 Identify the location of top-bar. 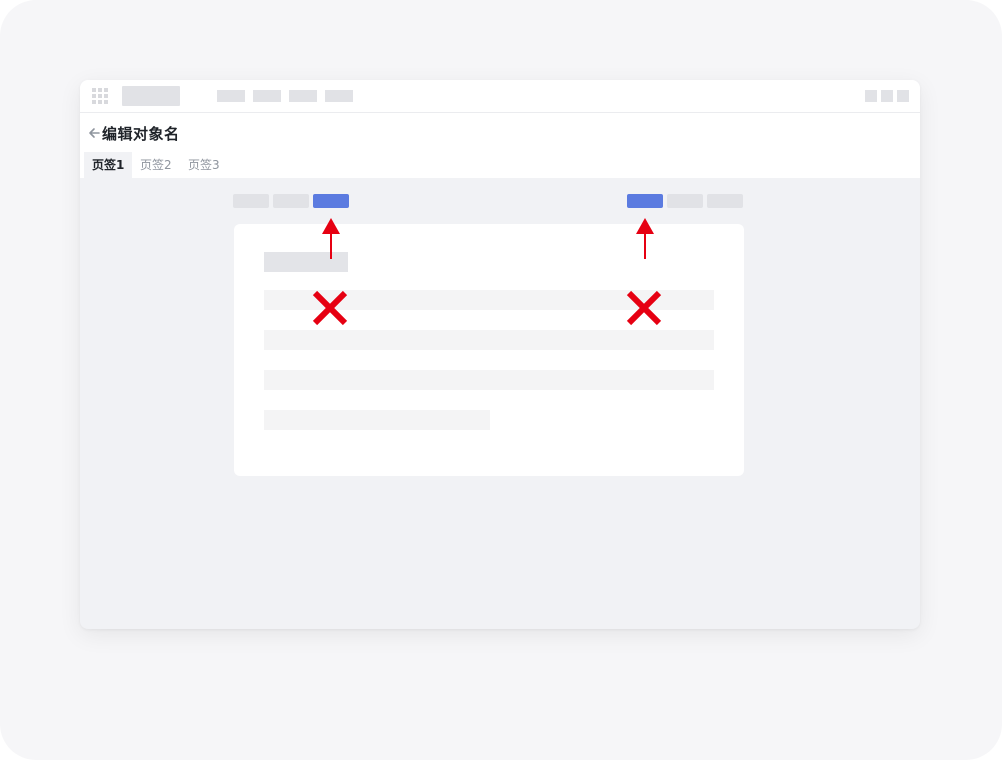
(500, 96).